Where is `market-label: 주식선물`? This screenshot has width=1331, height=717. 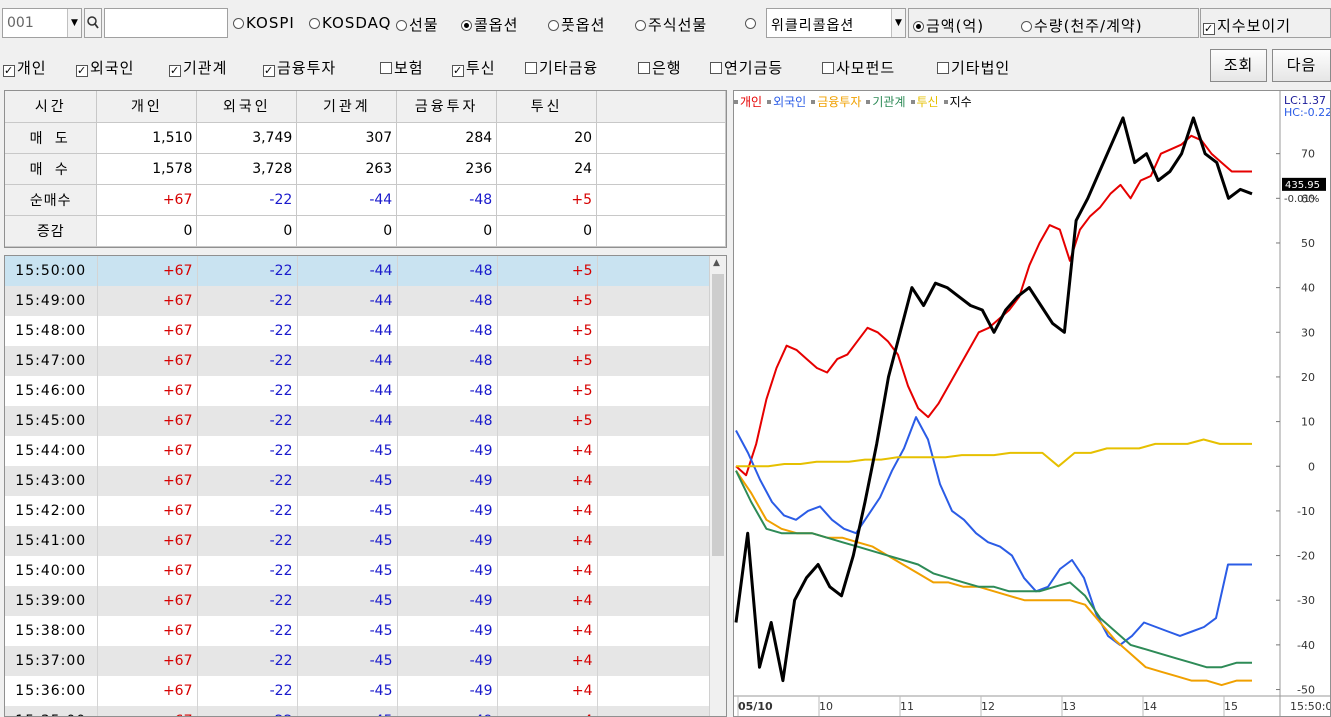
market-label: 주식선물 is located at coordinates (678, 25).